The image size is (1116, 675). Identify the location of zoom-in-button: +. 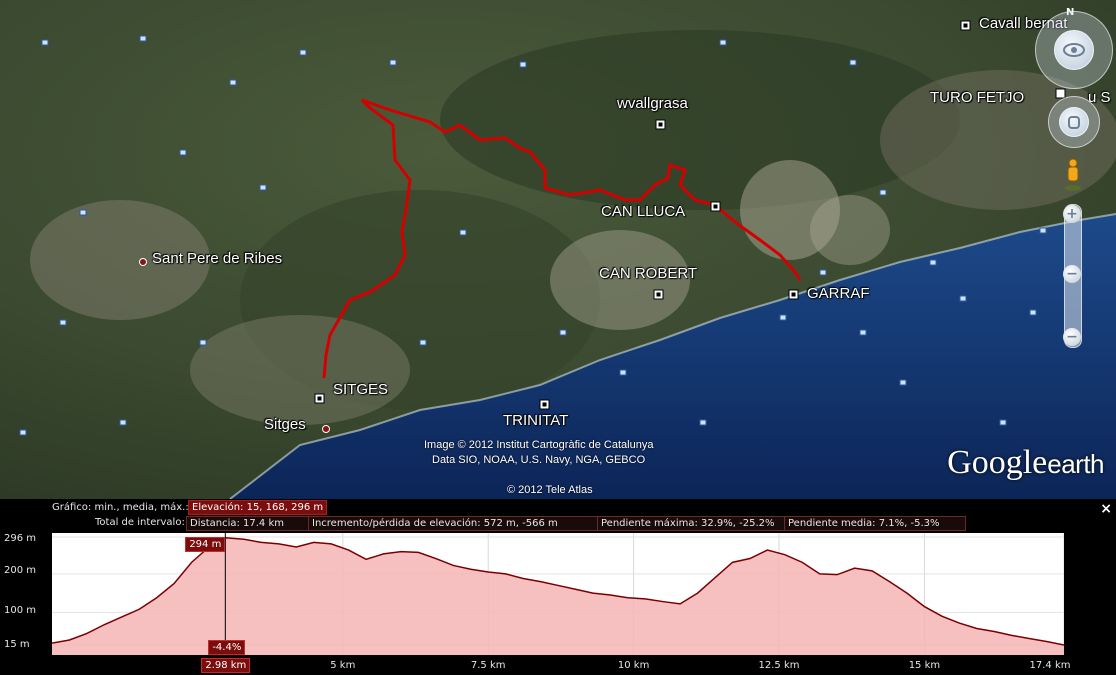
(1072, 214).